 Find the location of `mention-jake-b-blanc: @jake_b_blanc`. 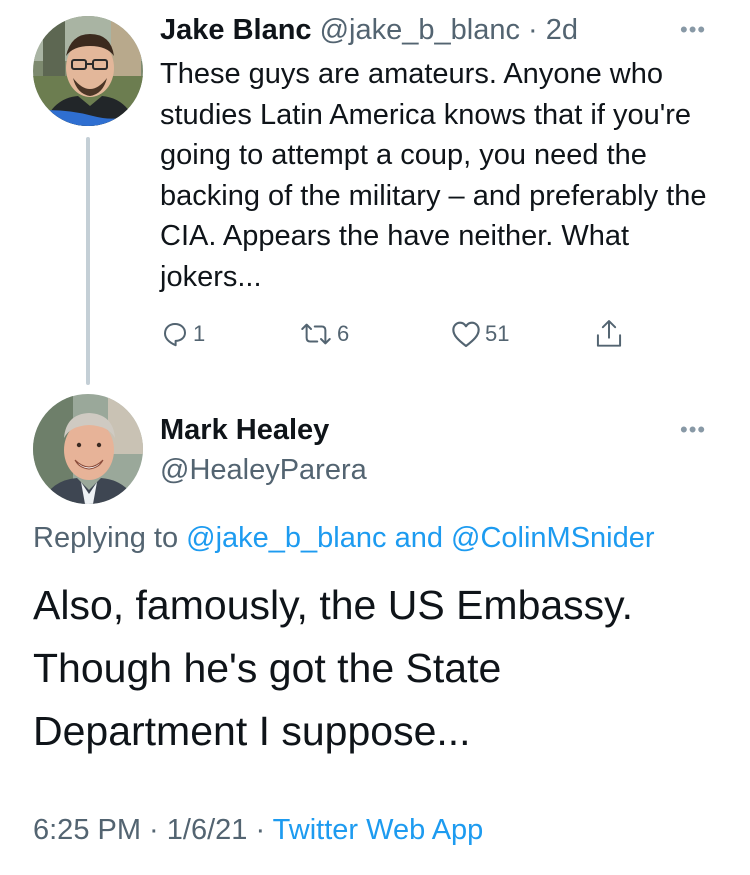

mention-jake-b-blanc: @jake_b_blanc is located at coordinates (286, 538).